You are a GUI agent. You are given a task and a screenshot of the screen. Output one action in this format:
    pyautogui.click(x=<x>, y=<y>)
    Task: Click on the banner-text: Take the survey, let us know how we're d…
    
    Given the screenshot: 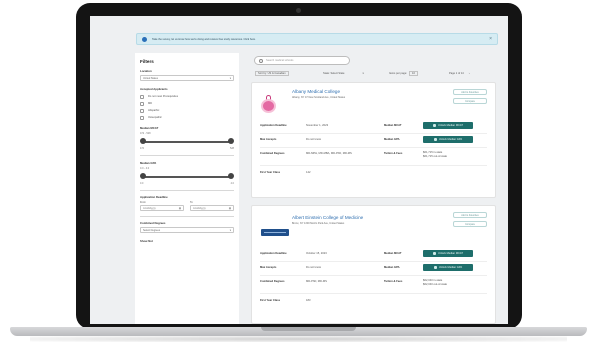 What is the action you would take?
    pyautogui.click(x=320, y=39)
    